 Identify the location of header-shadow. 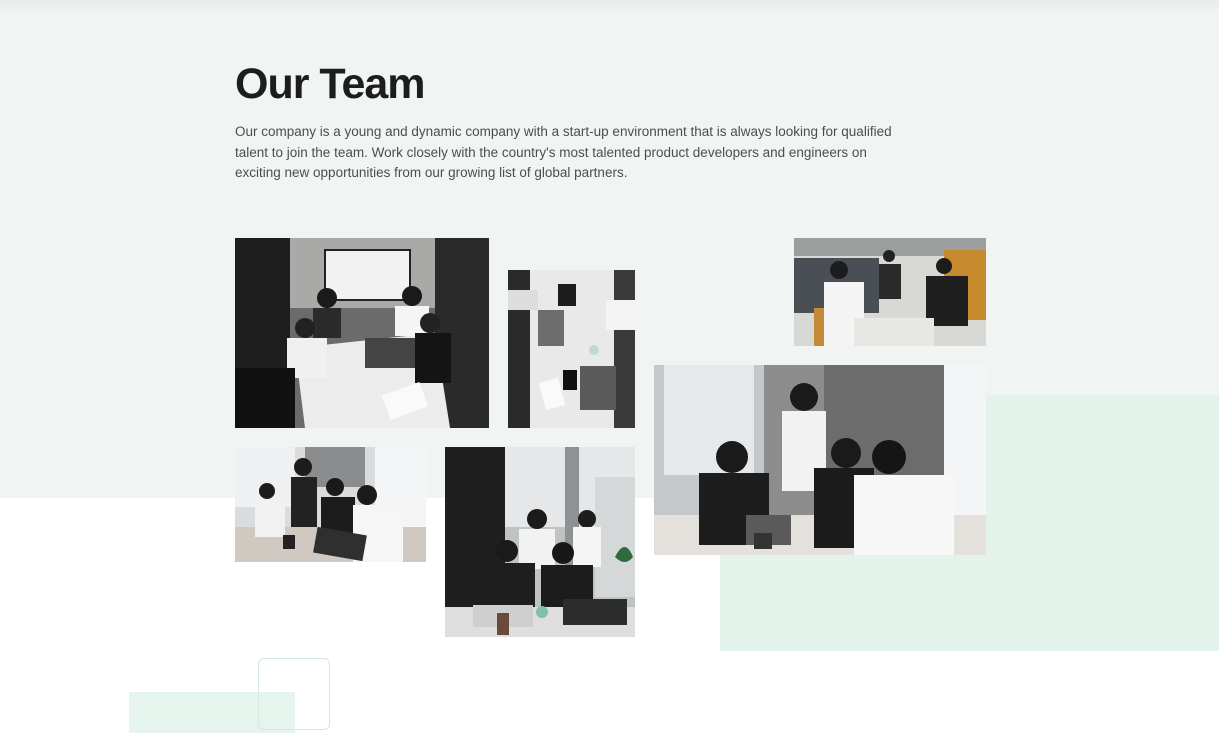
(609, 7).